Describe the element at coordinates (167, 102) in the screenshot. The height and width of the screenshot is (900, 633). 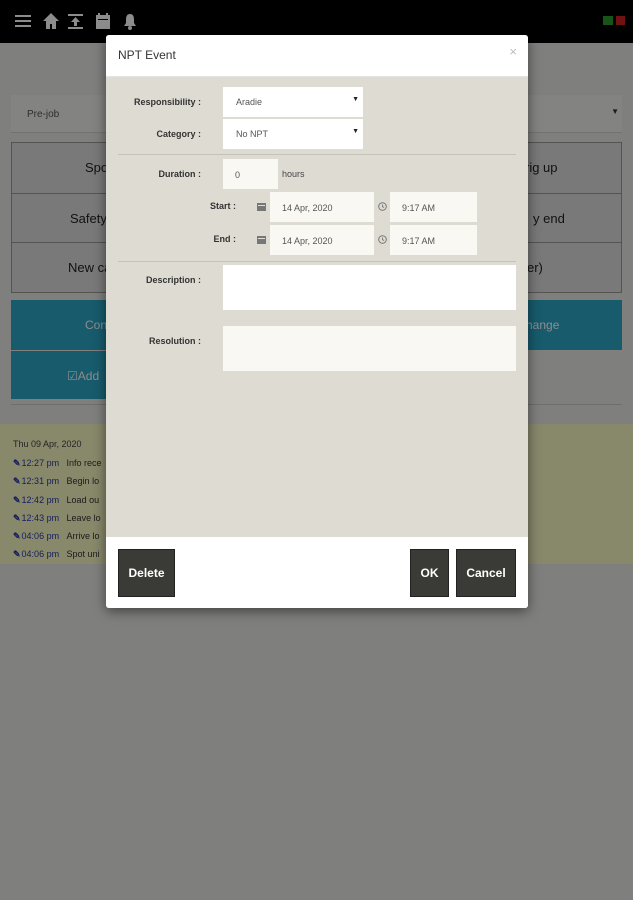
I see `responsibility-label: Responsibility :` at that location.